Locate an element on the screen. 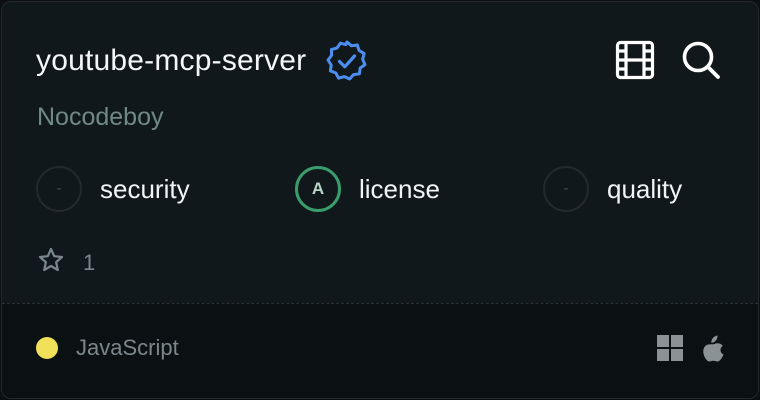 This screenshot has width=760, height=400. verified-badge-icon is located at coordinates (347, 61).